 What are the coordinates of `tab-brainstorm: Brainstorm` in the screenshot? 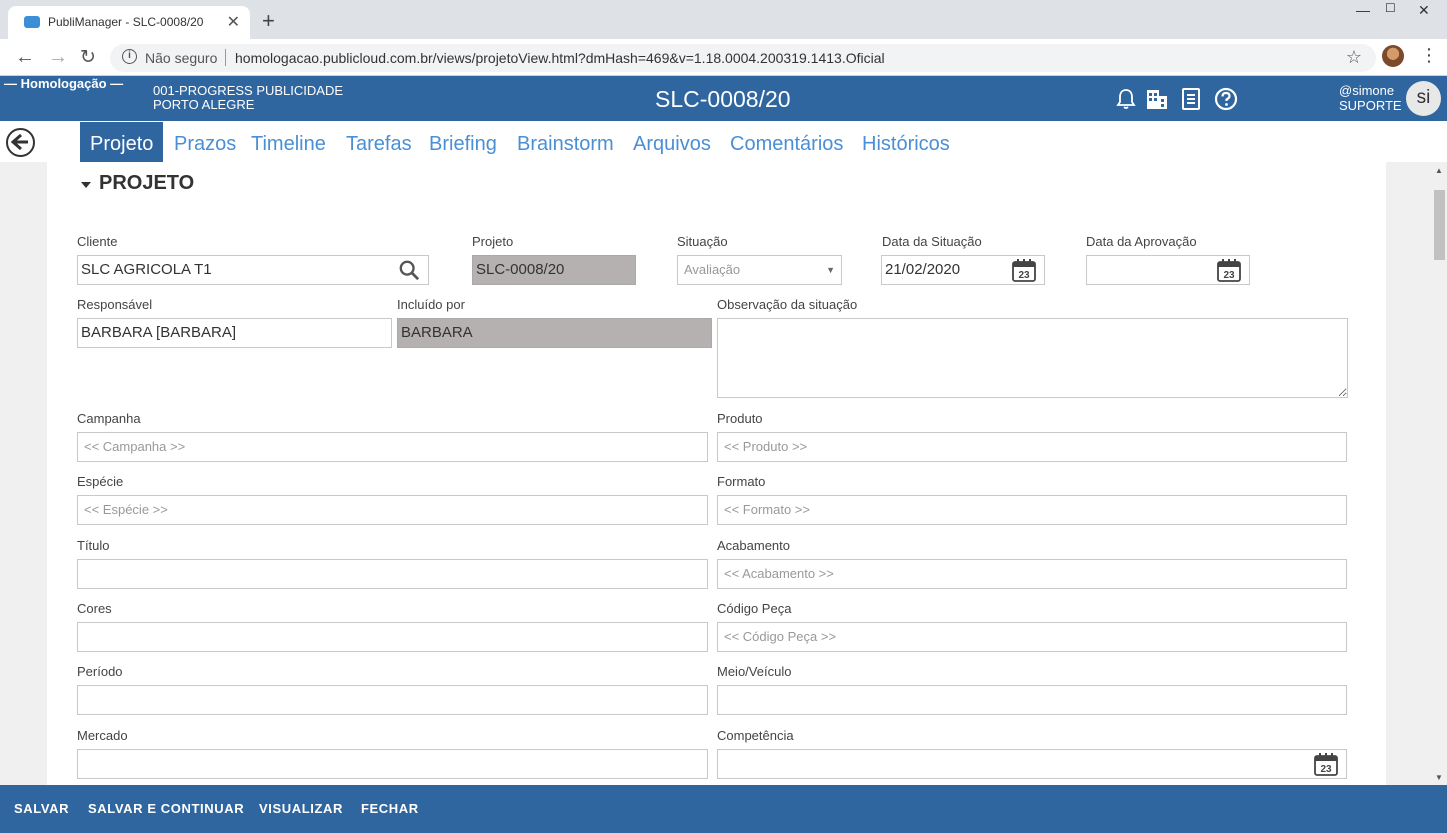 It's located at (565, 142).